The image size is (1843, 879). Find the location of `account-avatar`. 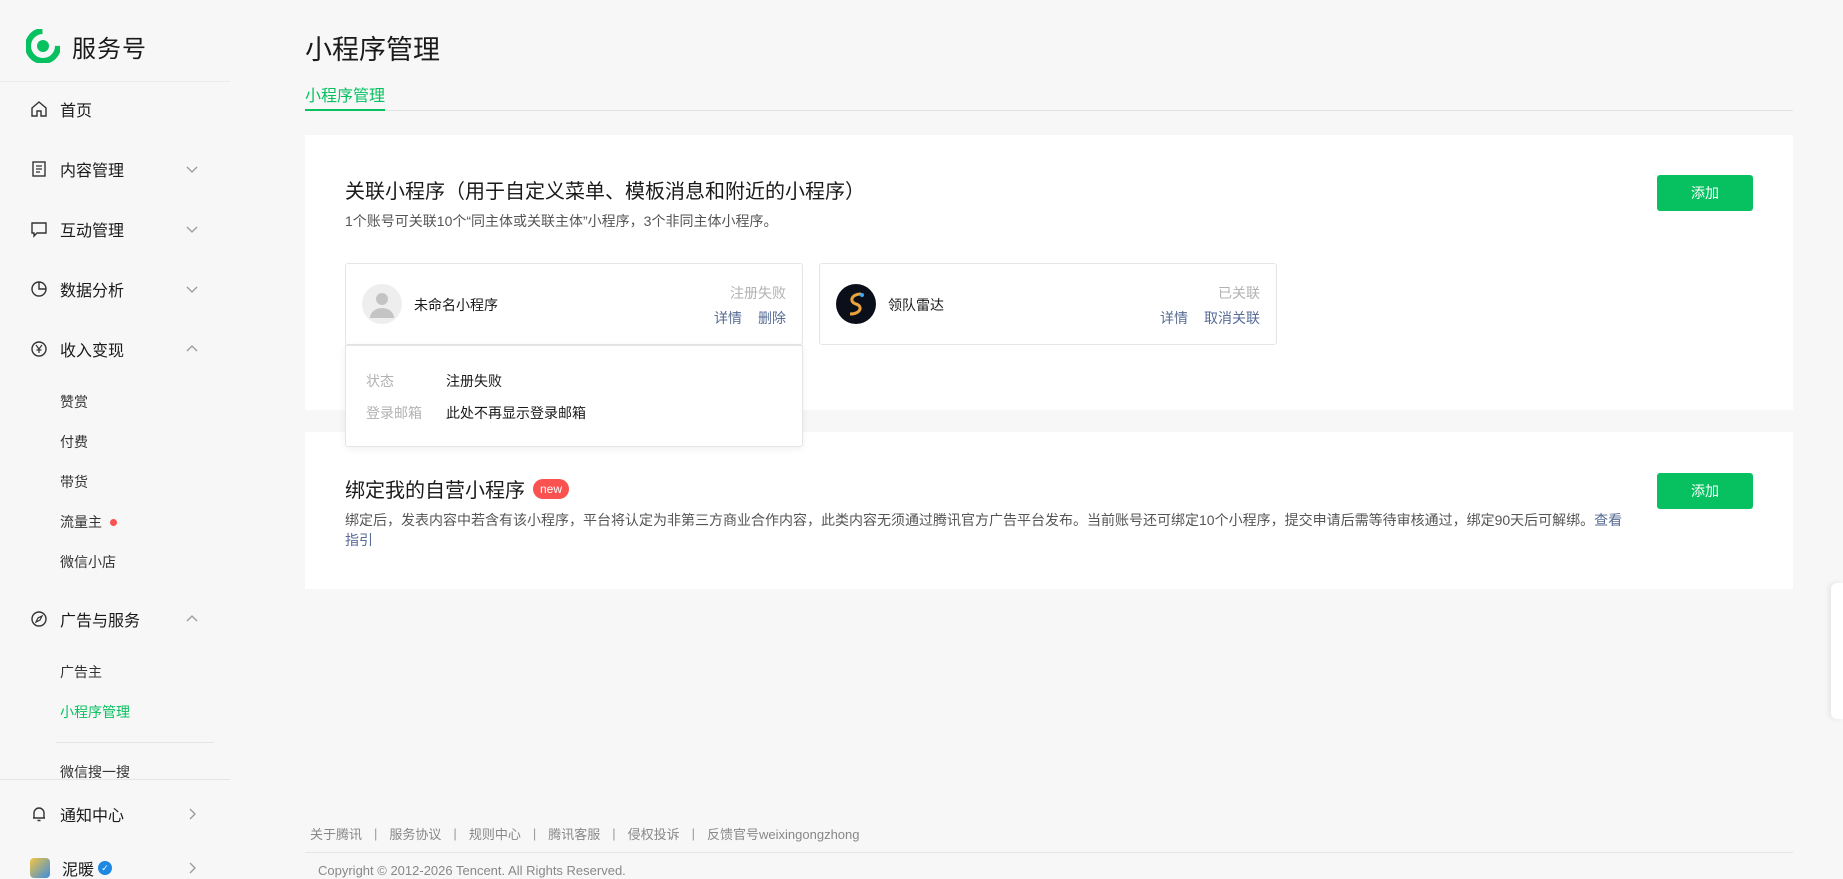

account-avatar is located at coordinates (40, 868).